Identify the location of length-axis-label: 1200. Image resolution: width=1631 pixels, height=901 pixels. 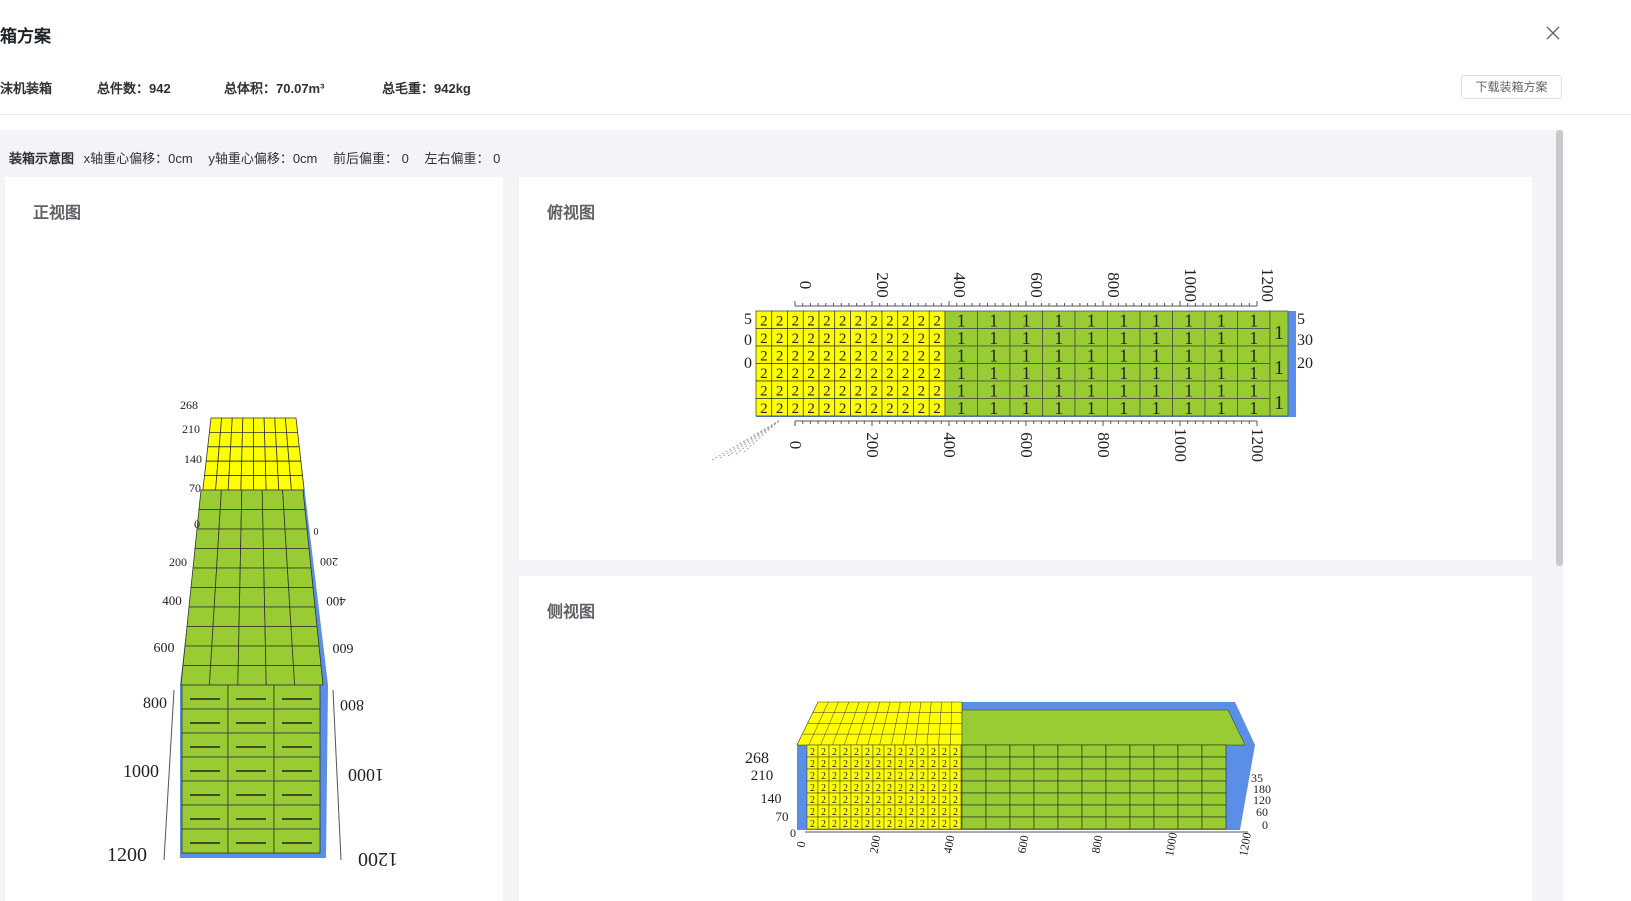
(127, 855).